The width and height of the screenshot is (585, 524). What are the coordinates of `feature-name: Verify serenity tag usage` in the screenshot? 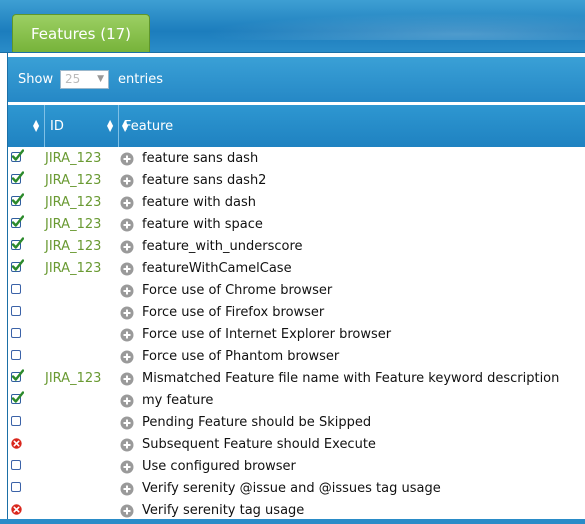 It's located at (223, 510).